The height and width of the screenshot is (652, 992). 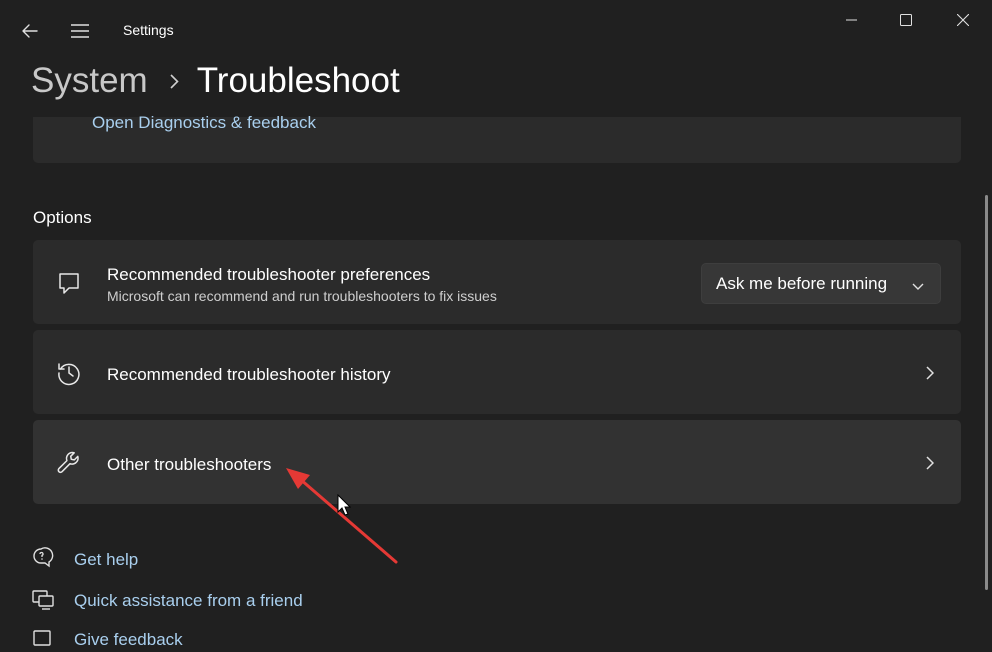 What do you see at coordinates (344, 505) in the screenshot?
I see `mouse-cursor-icon` at bounding box center [344, 505].